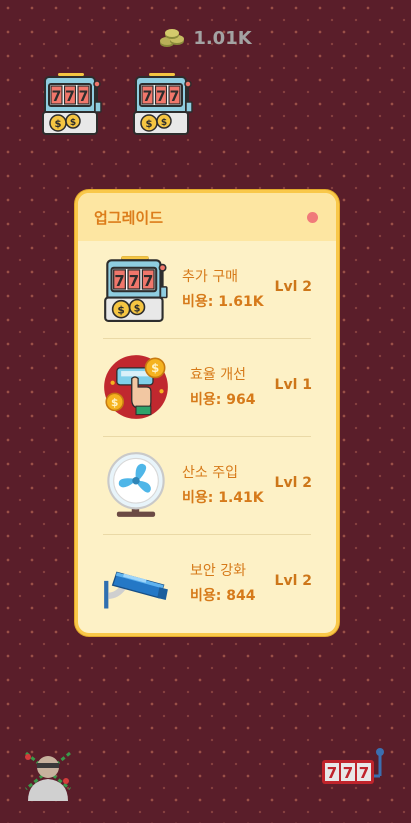 This screenshot has width=411, height=823. Describe the element at coordinates (207, 217) in the screenshot. I see `panel-header: 업그레이드` at that location.